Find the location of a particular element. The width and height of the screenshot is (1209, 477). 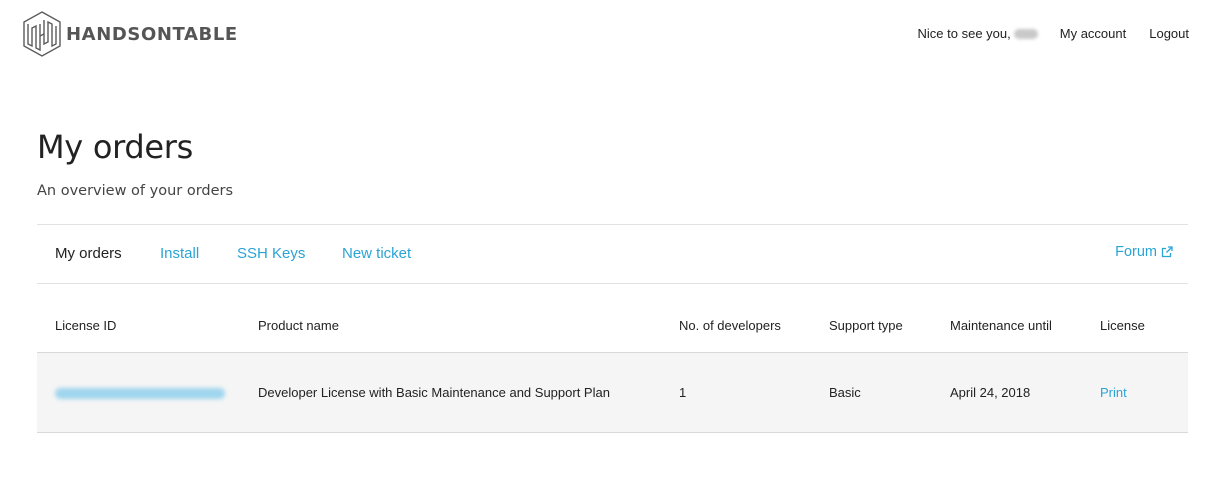

logout-link: Logout is located at coordinates (1169, 33).